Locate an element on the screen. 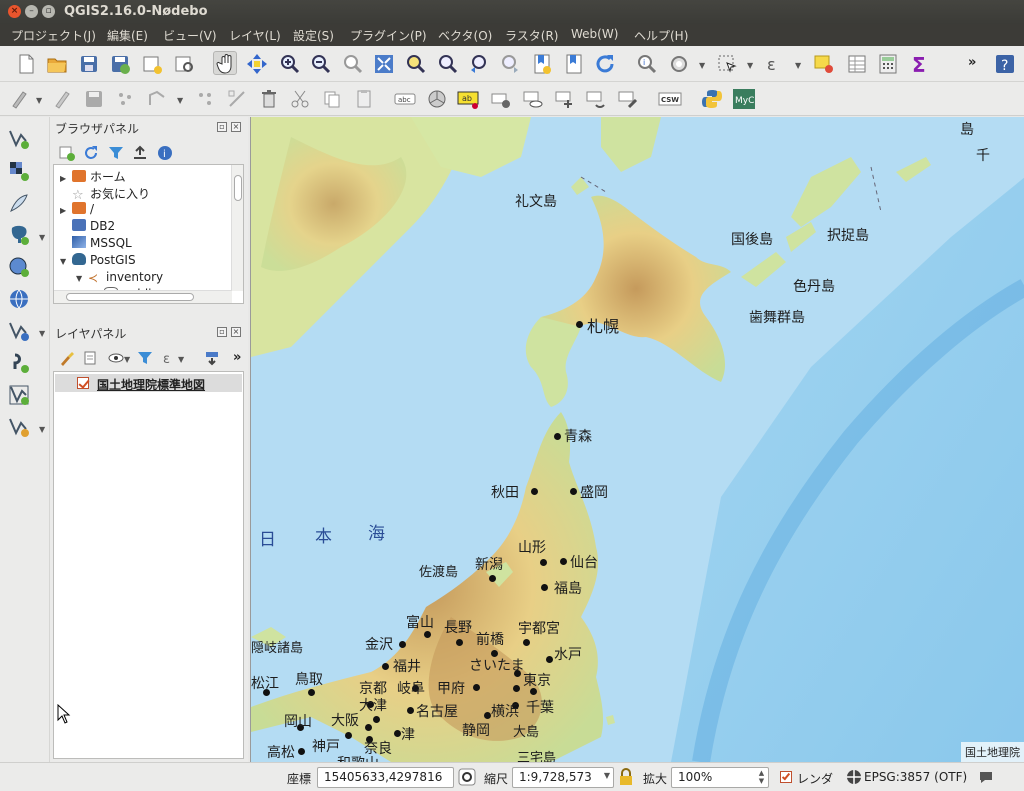 This screenshot has width=1024, height=791. zoom-full-icon is located at coordinates (384, 64).